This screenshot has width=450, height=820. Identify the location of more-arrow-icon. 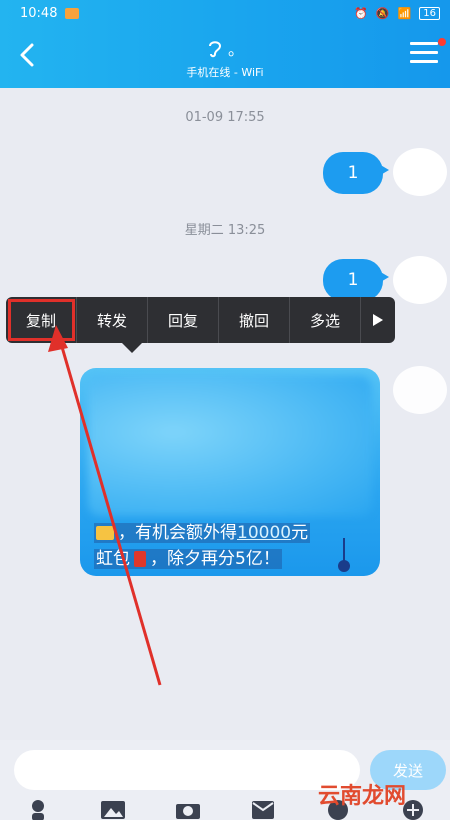
(378, 320).